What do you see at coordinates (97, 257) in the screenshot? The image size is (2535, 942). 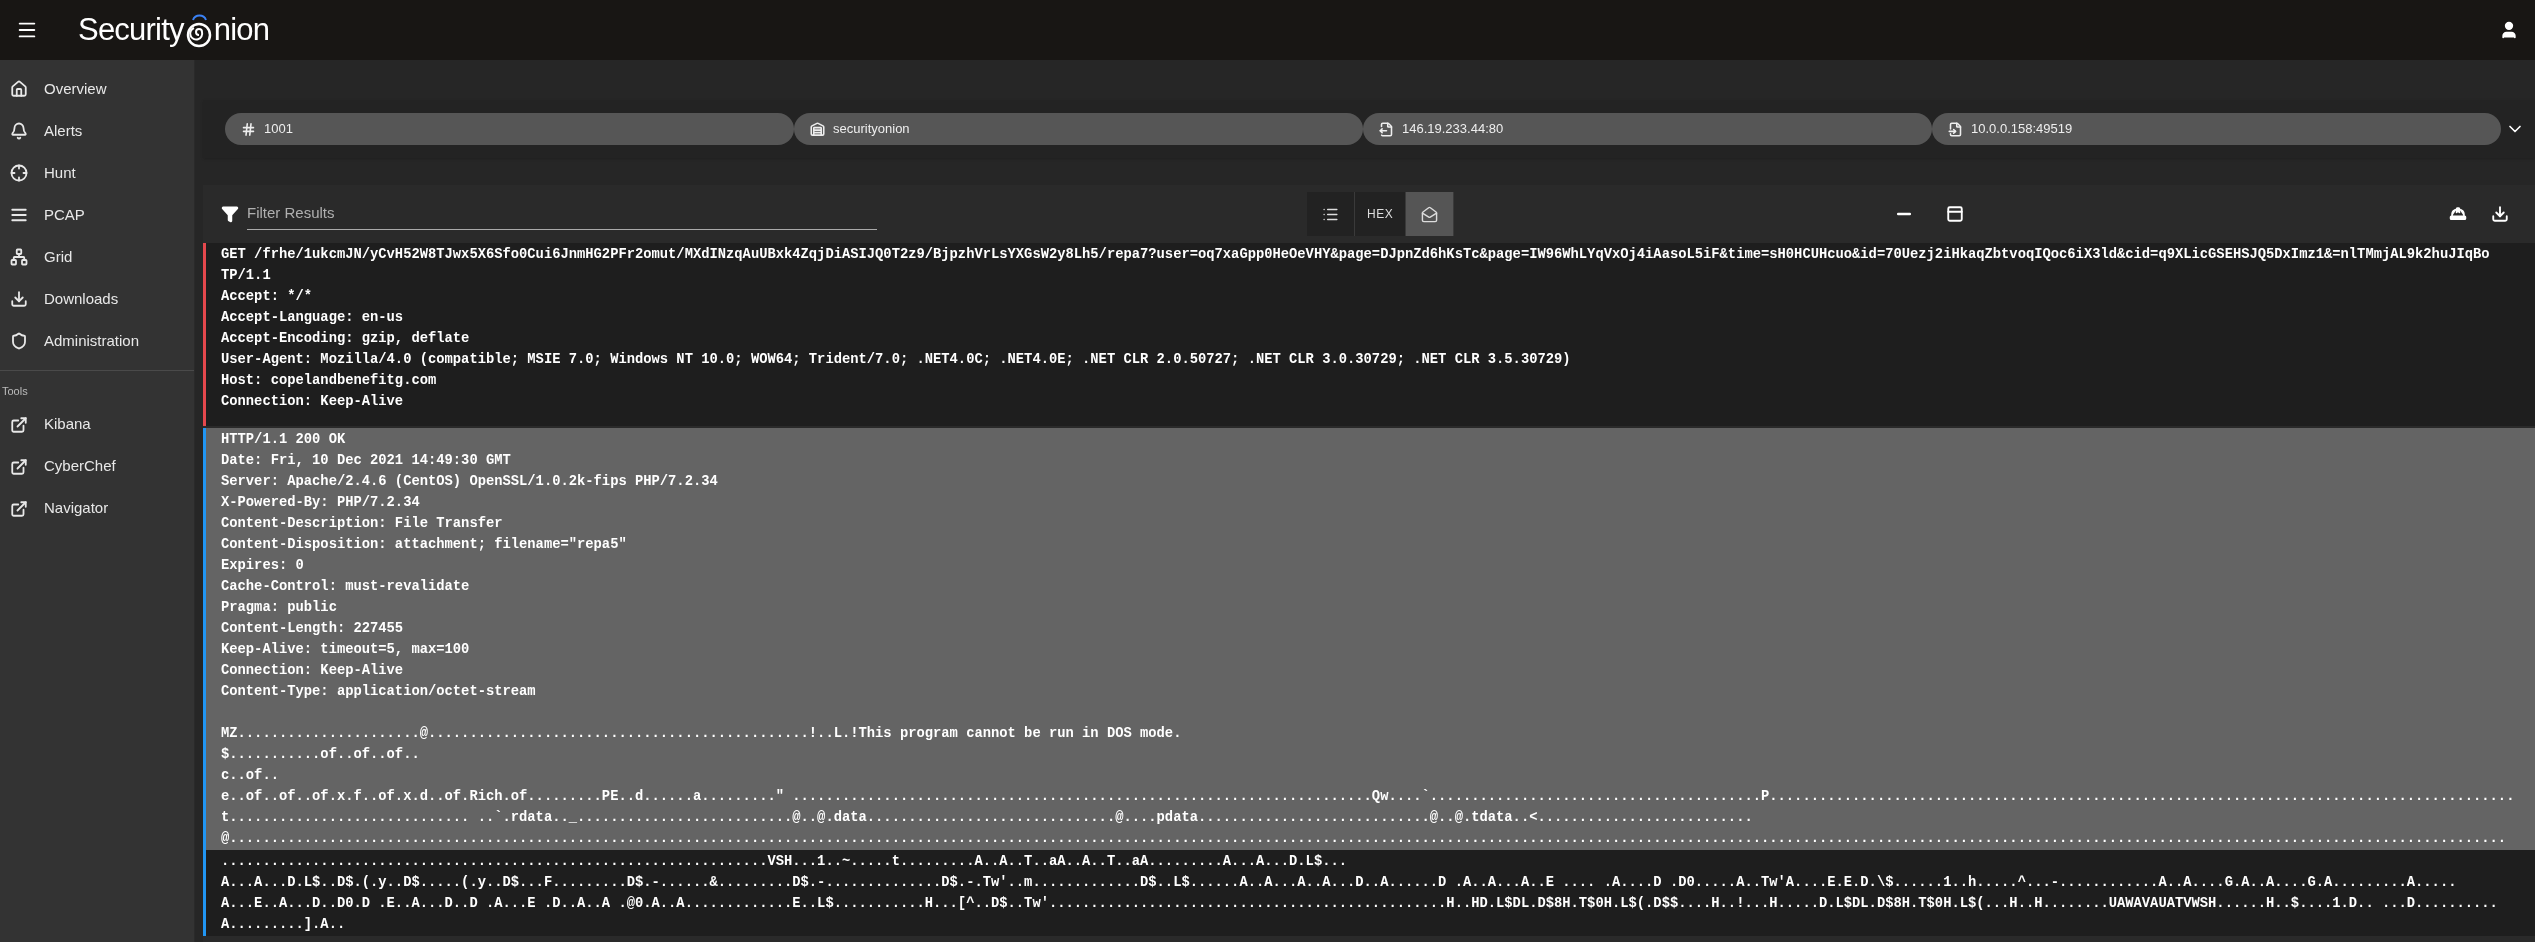 I see `nav-item: Grid` at bounding box center [97, 257].